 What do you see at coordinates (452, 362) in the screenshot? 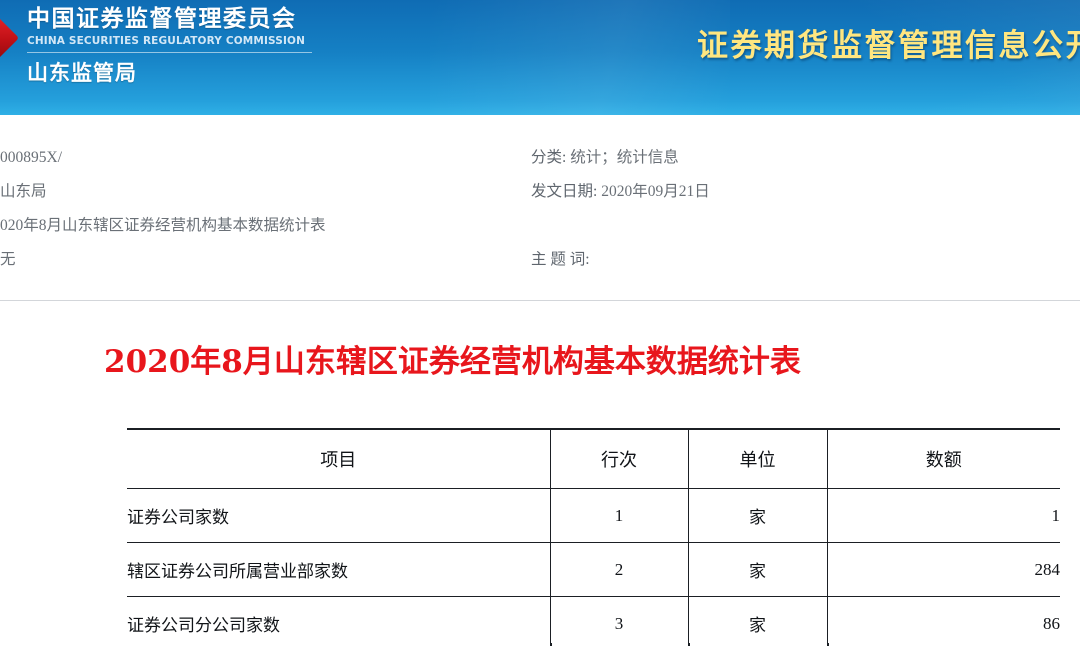
I see `page-title: 2020年8月山东辖区证券经营机构基本数据统计表` at bounding box center [452, 362].